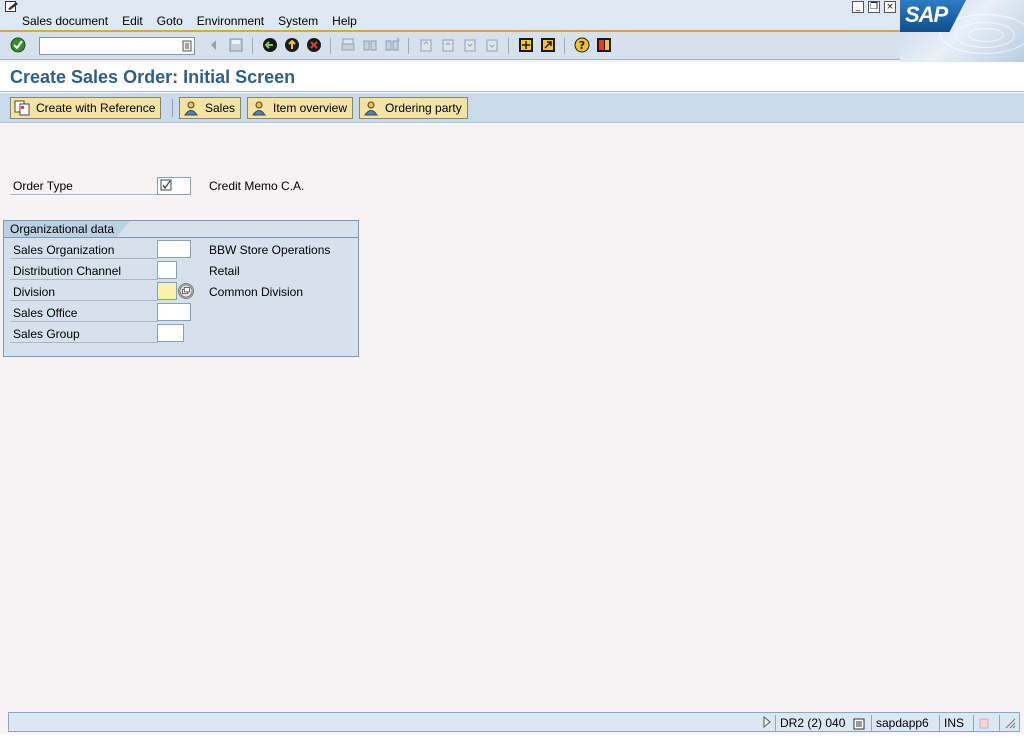 This screenshot has width=1024, height=742. I want to click on value-help-icon, so click(186, 291).